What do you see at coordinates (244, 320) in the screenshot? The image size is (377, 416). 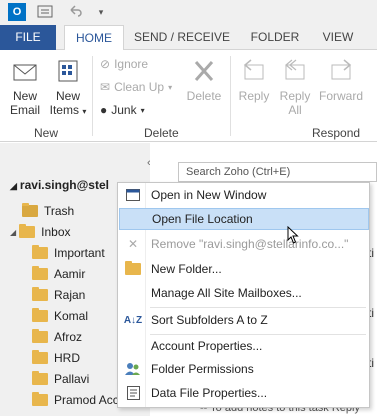 I see `menu-item-sort-subfolders: A↓Z Sort Subfolders A to Z` at bounding box center [244, 320].